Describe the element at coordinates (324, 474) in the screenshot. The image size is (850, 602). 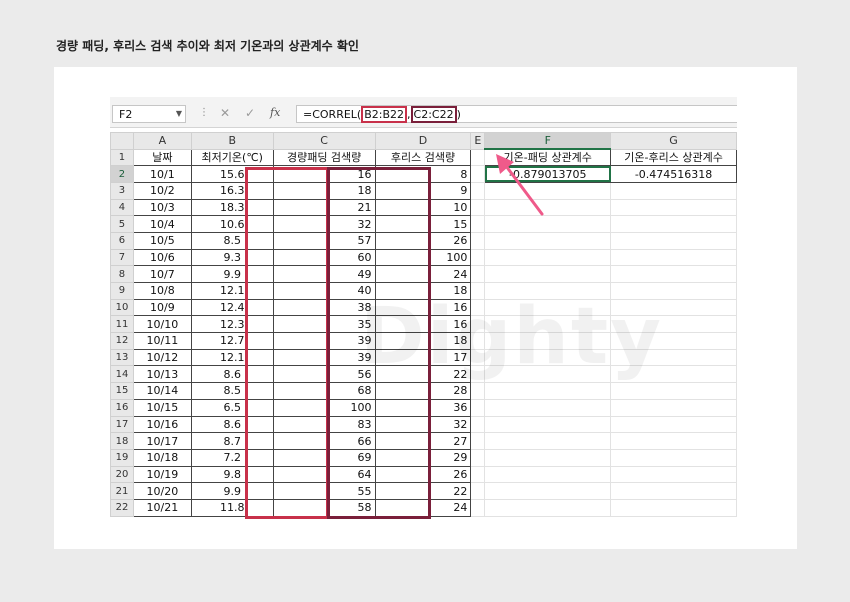
I see `padding-cell: 64` at that location.